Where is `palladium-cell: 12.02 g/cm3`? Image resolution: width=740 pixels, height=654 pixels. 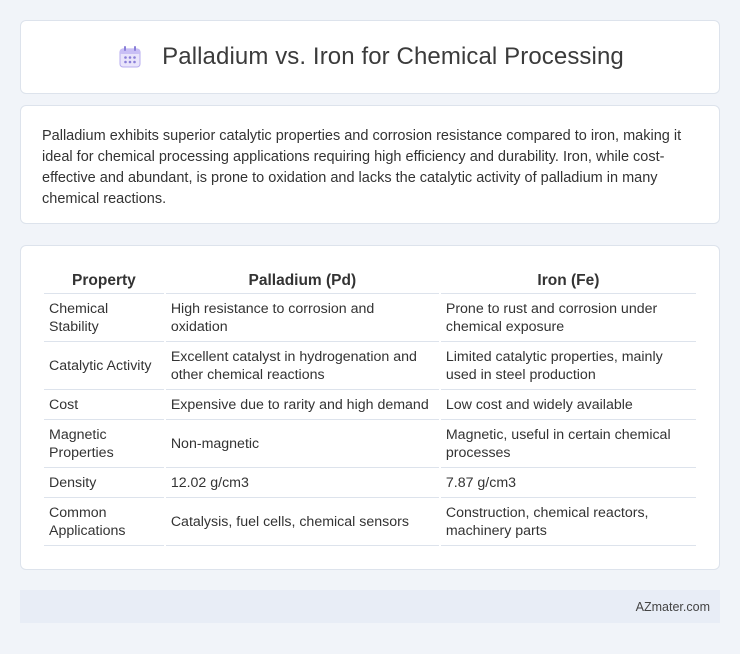
palladium-cell: 12.02 g/cm3 is located at coordinates (302, 483).